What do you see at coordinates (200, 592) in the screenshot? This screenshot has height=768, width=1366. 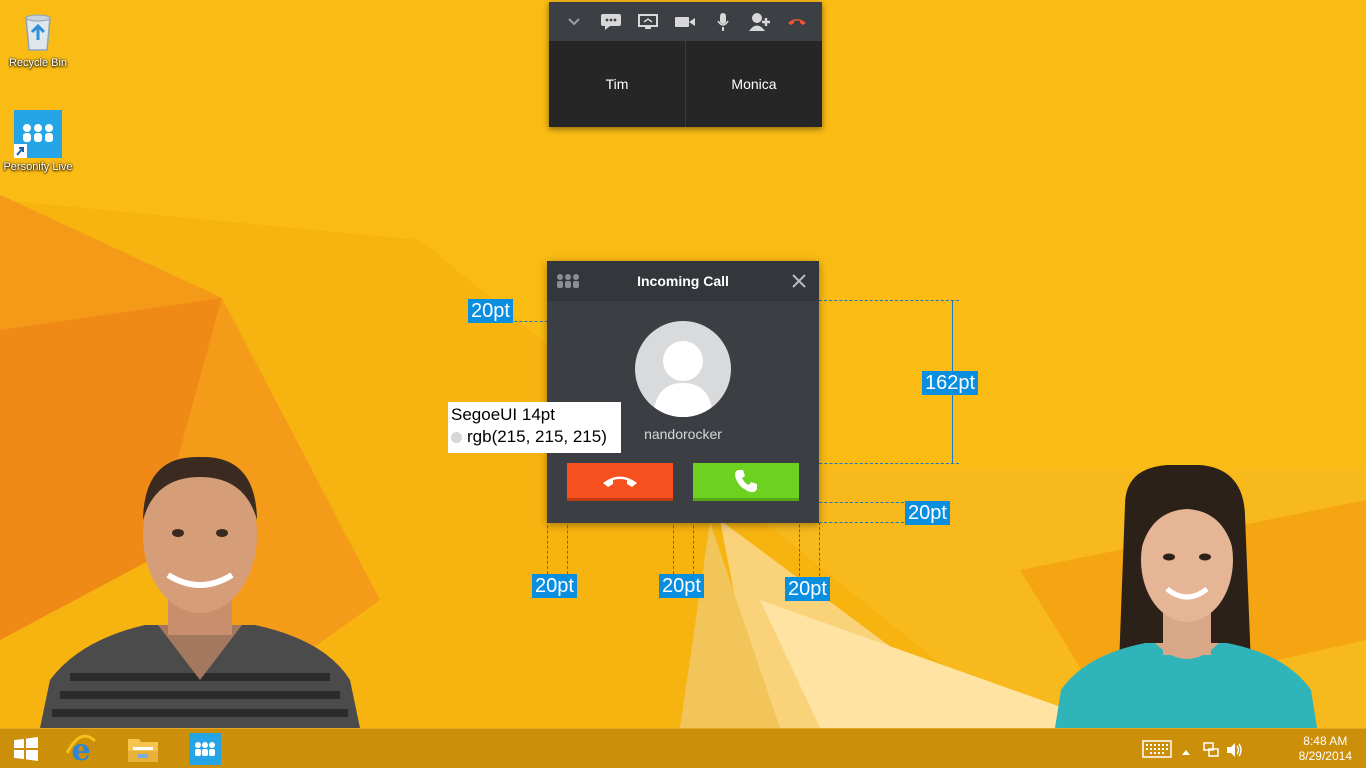 I see `participant-video-man` at bounding box center [200, 592].